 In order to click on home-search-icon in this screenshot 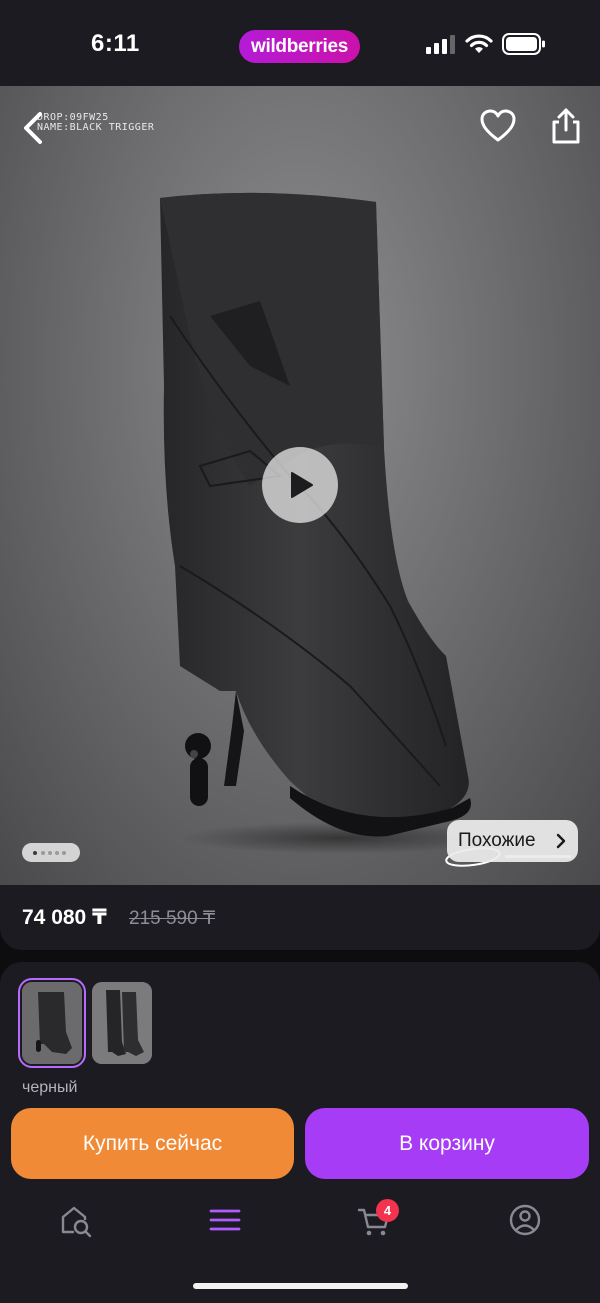, I will do `click(76, 1220)`.